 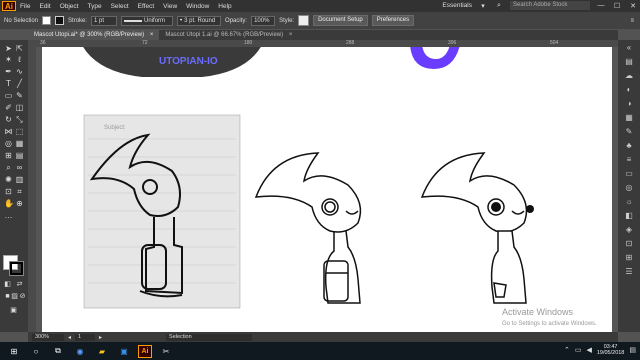 What do you see at coordinates (393, 20) in the screenshot?
I see `preferences-button: Preferences` at bounding box center [393, 20].